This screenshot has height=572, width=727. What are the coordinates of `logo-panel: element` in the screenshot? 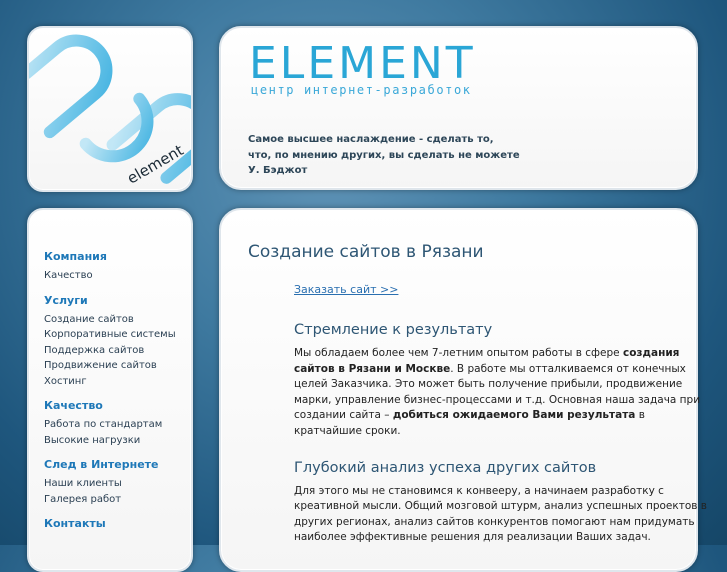 It's located at (110, 109).